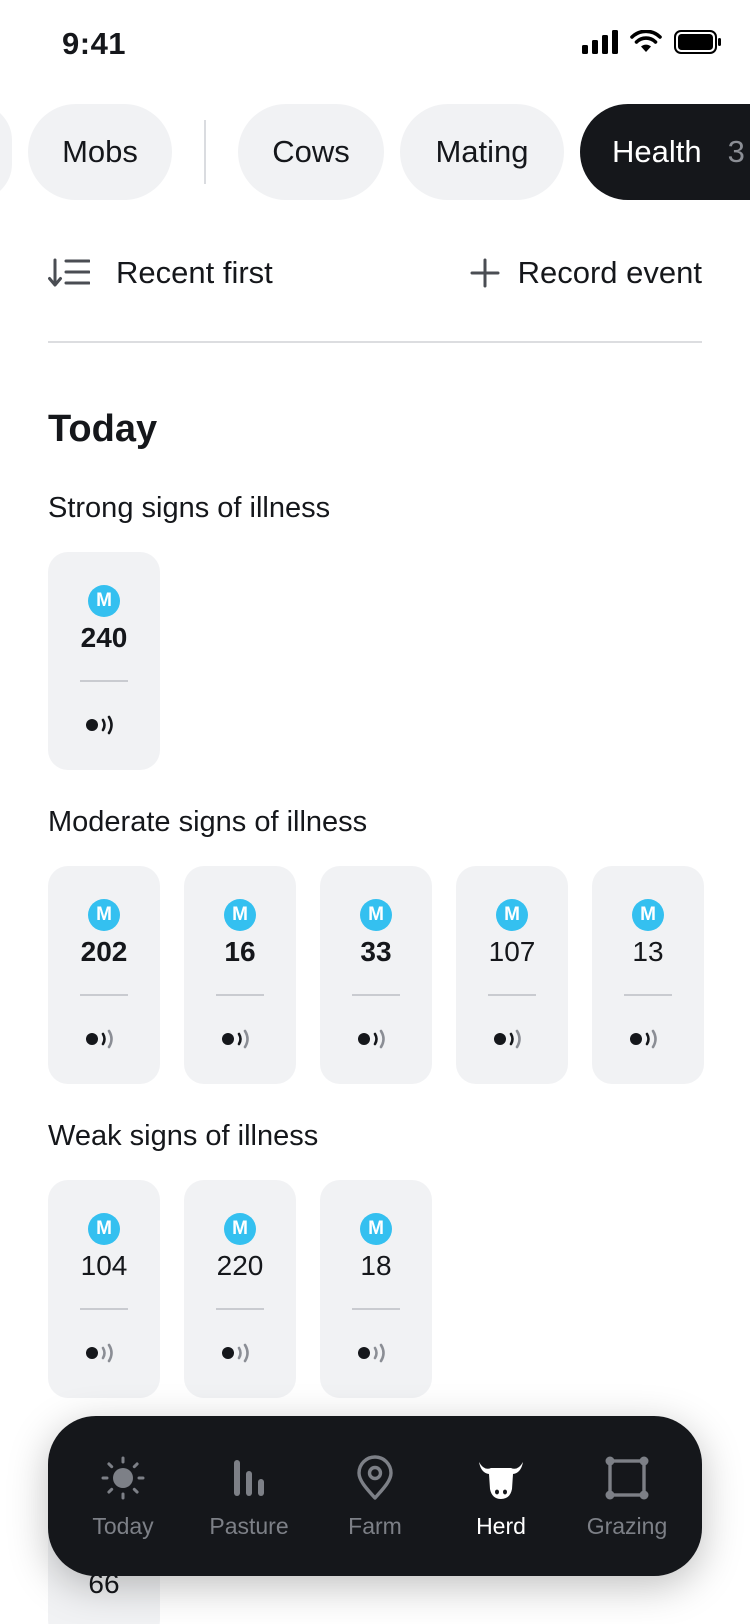 The width and height of the screenshot is (750, 1624). I want to click on battery-icon, so click(697, 42).